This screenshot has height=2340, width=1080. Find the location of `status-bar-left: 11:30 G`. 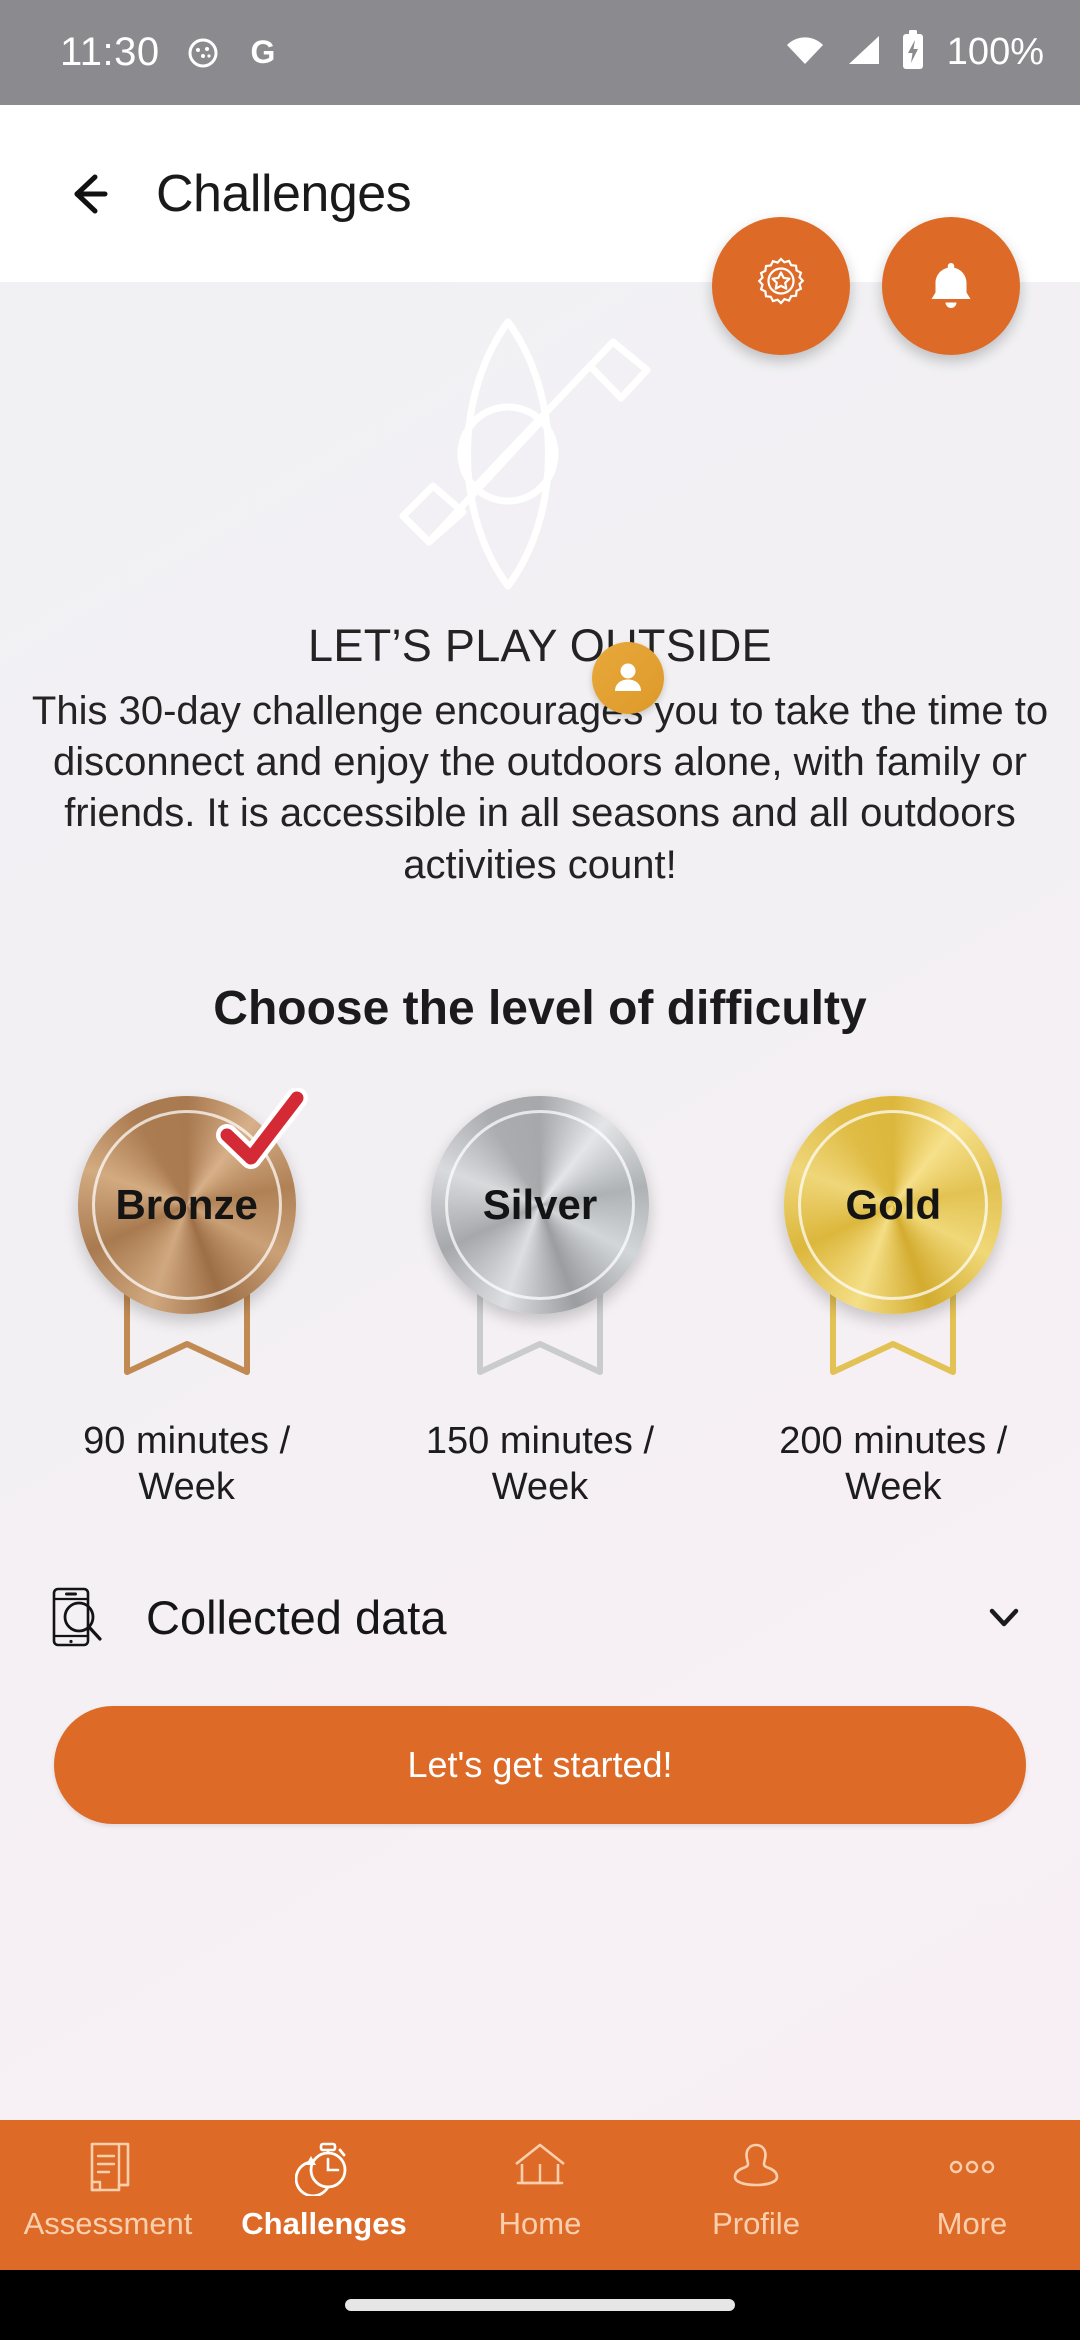

status-bar-left: 11:30 G is located at coordinates (170, 52).